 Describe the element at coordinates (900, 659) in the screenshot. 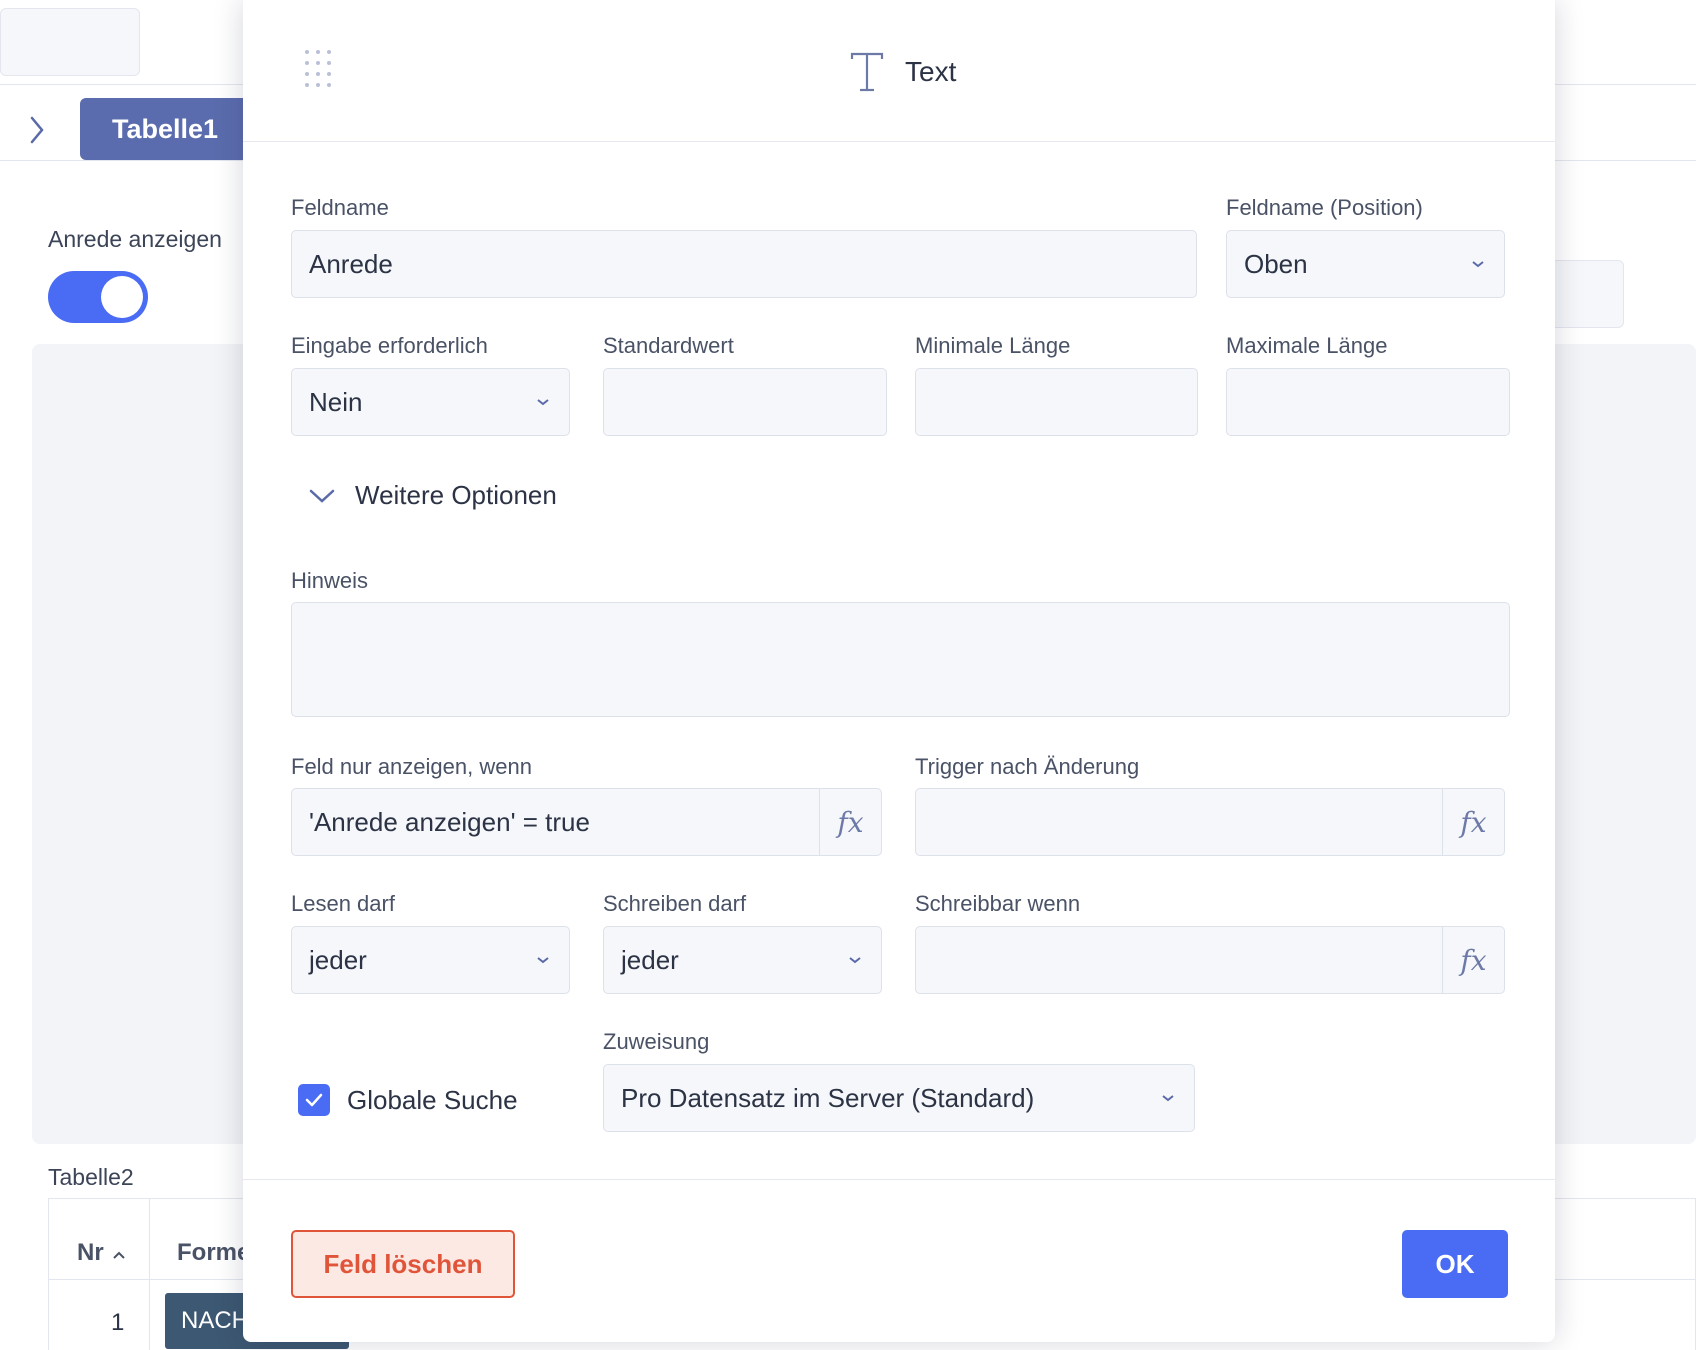

I see `hinweis-textarea` at that location.